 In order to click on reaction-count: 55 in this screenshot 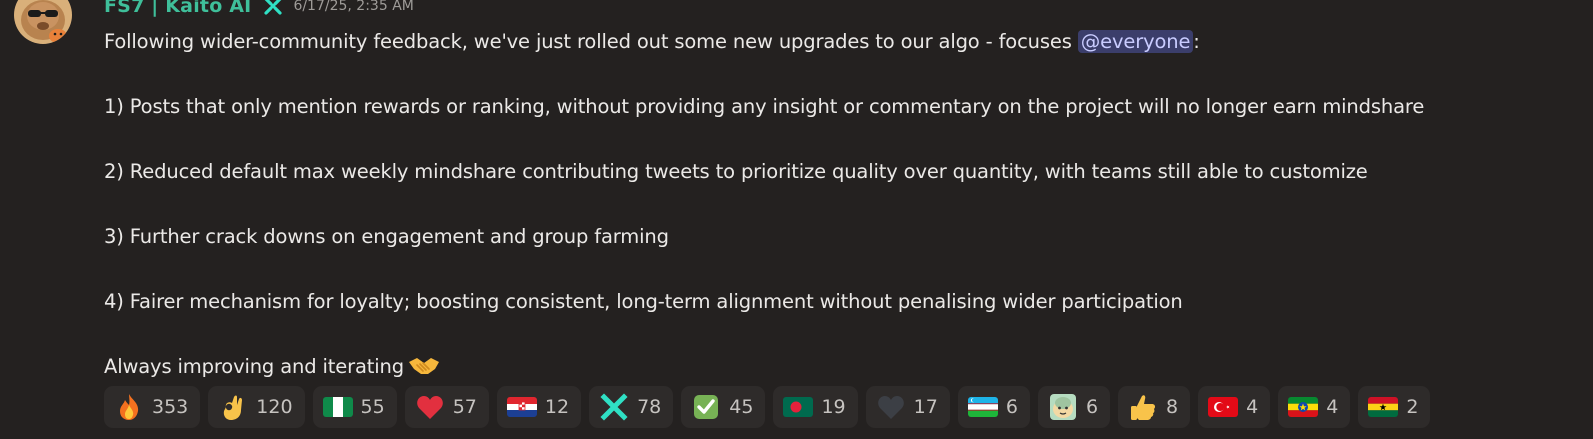, I will do `click(372, 407)`.